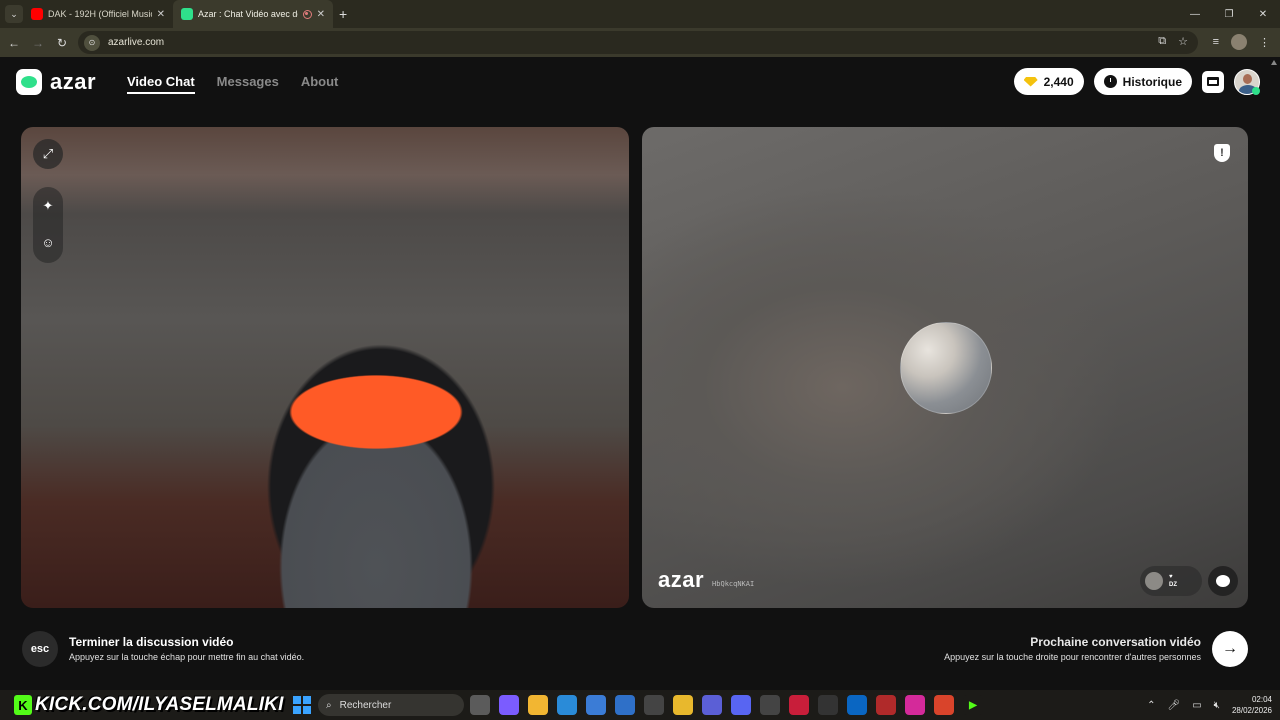  Describe the element at coordinates (62, 43) in the screenshot. I see `reload-icon: ↻` at that location.